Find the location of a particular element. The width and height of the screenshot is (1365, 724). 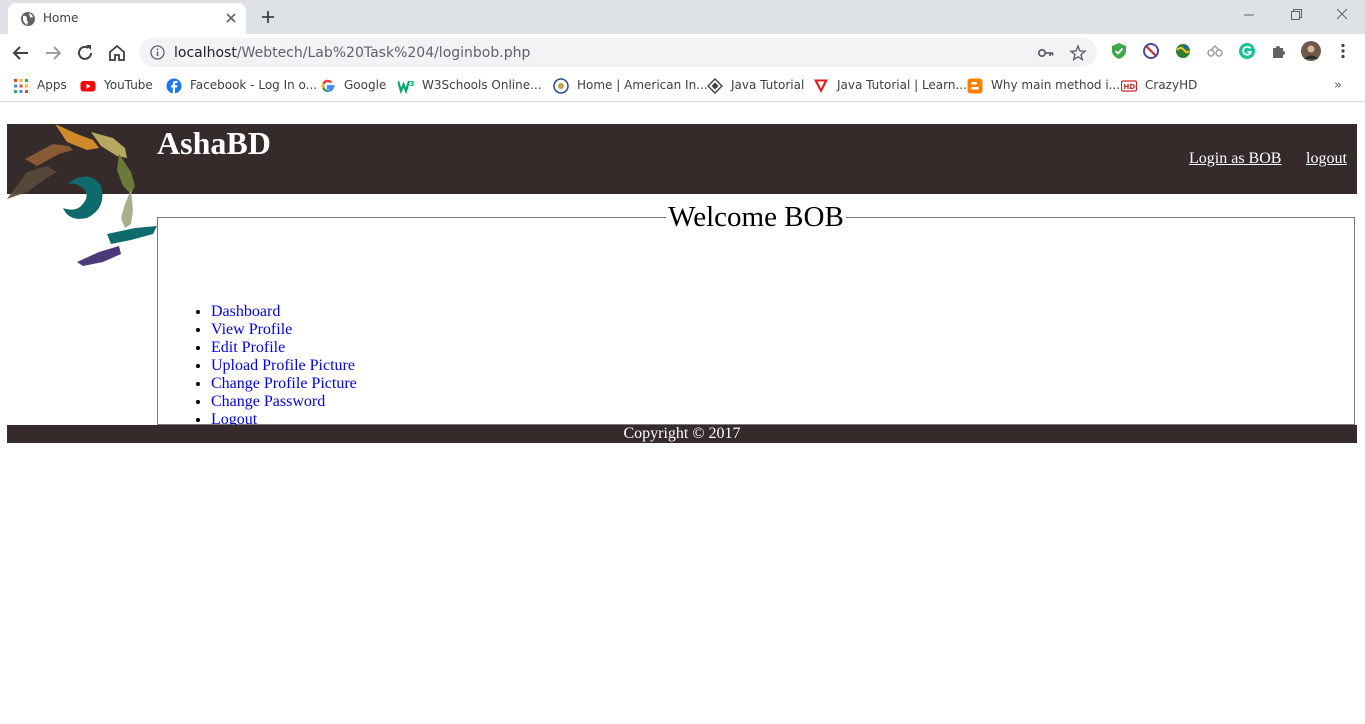

url-host: localhost is located at coordinates (205, 53).